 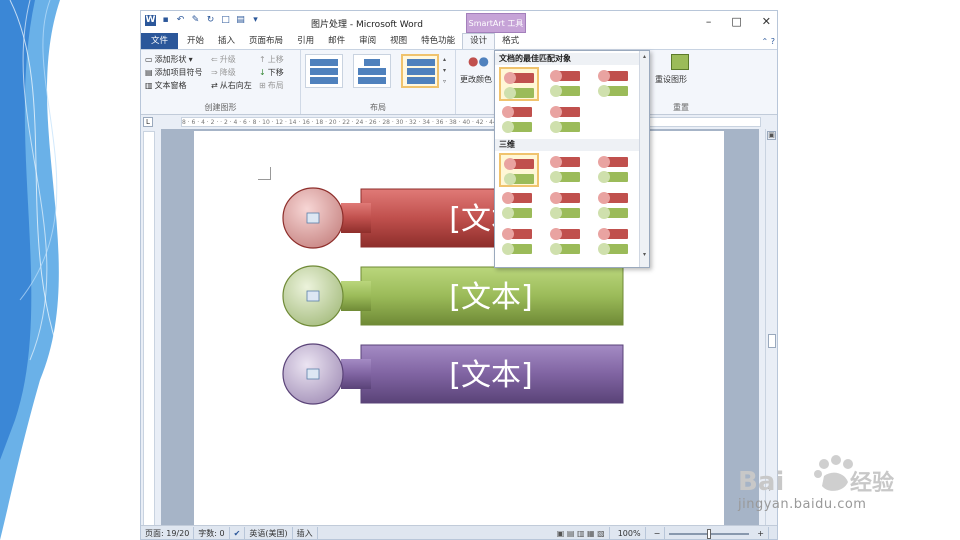 What do you see at coordinates (269, 533) in the screenshot?
I see `language-indicator: 英语(美国)` at bounding box center [269, 533].